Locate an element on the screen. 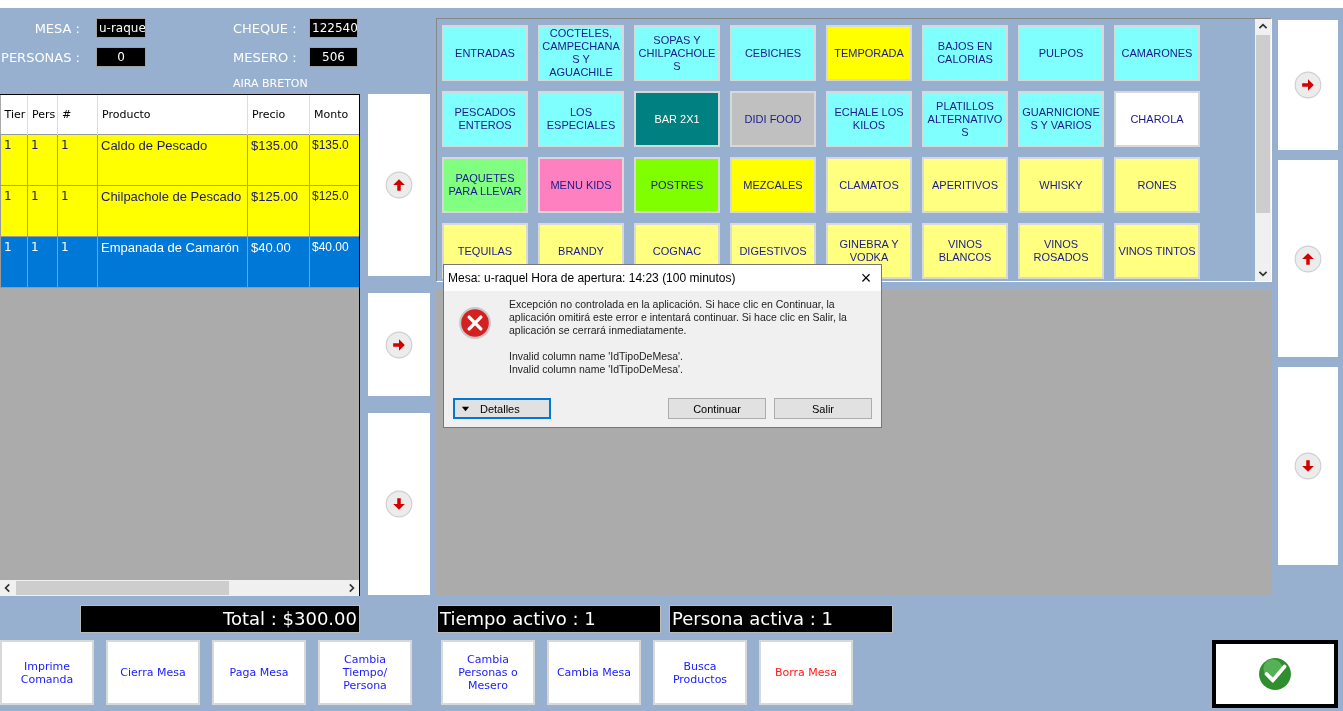  category-button: POSTRES is located at coordinates (677, 185).